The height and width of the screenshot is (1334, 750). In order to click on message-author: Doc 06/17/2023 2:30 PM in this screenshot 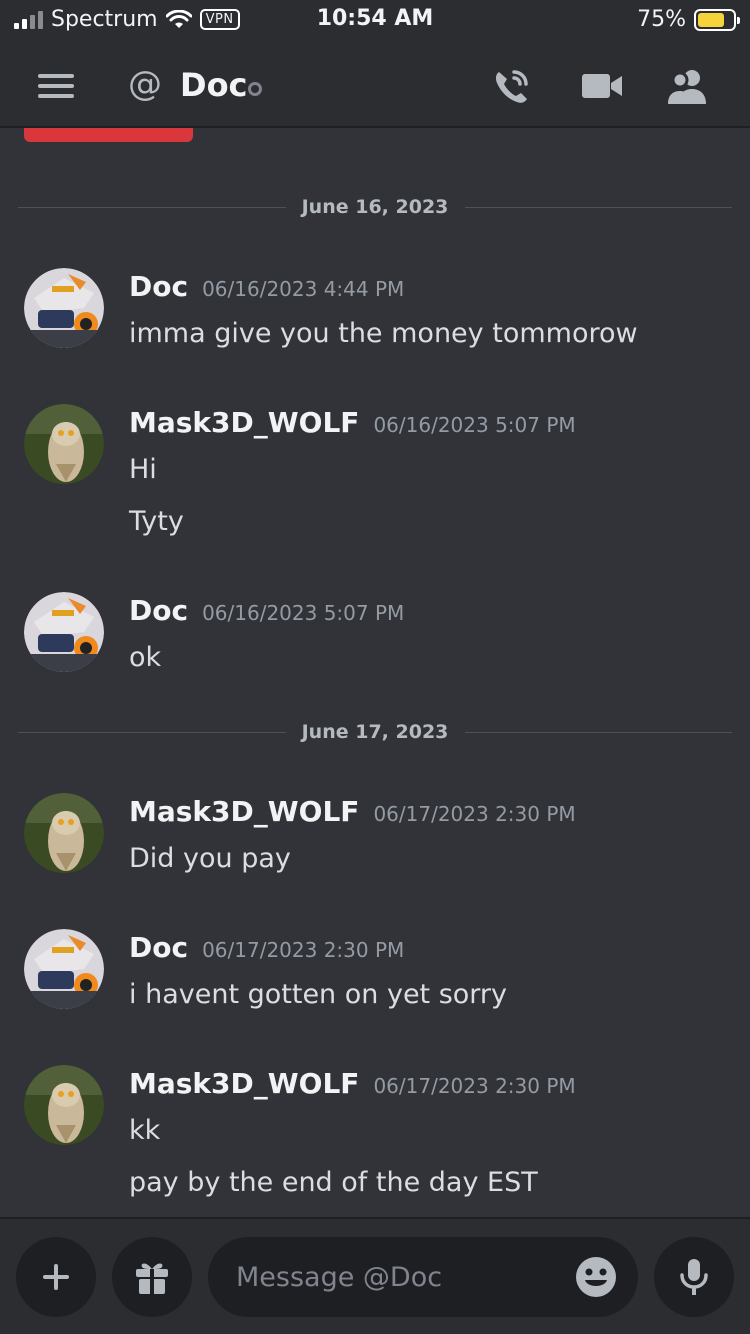, I will do `click(266, 947)`.